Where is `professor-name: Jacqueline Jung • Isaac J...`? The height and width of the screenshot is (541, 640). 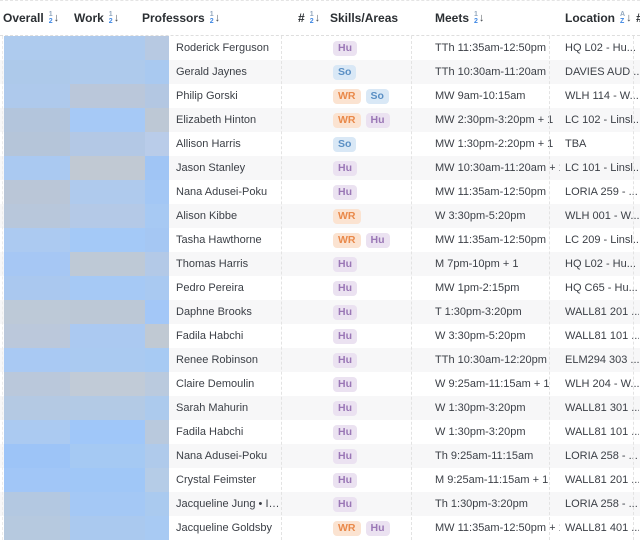 professor-name: Jacqueline Jung • Isaac J... is located at coordinates (228, 504).